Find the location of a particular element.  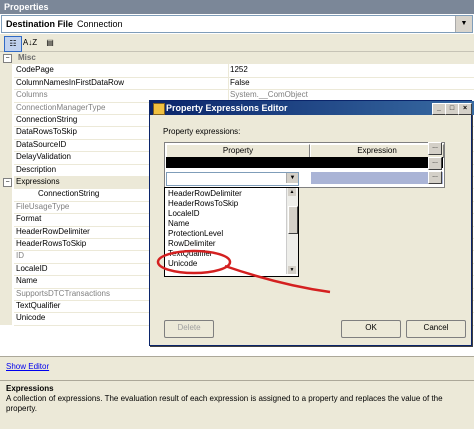

commands-pane: Show Editor is located at coordinates (237, 368).